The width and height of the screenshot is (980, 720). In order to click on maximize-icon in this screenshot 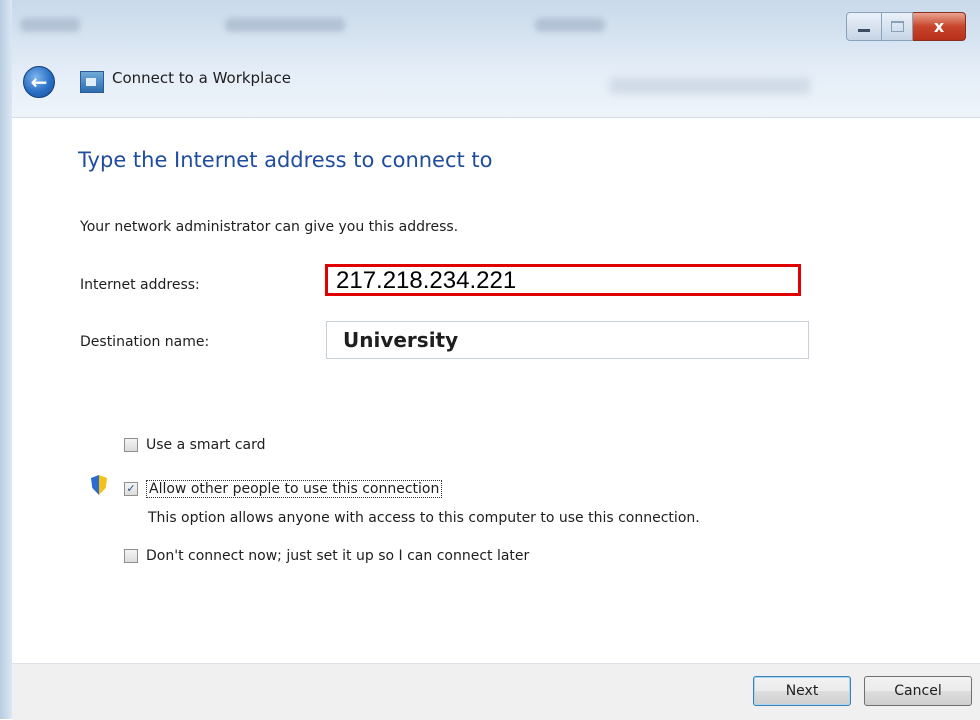, I will do `click(897, 26)`.